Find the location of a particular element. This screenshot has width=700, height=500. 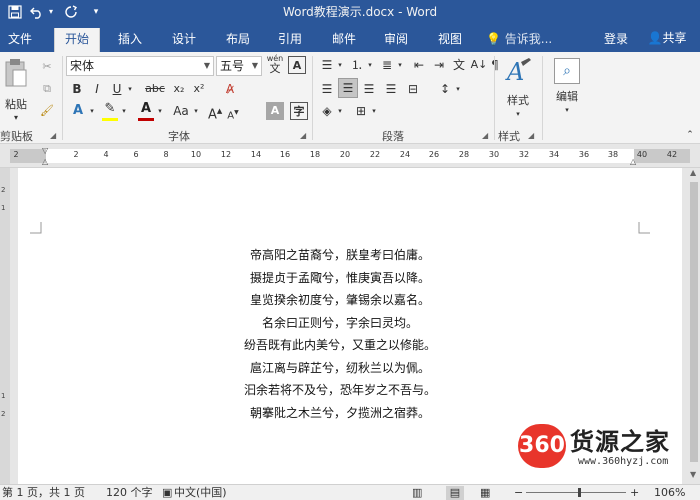

font-size-dropdown: 五号 ▼ is located at coordinates (239, 66).